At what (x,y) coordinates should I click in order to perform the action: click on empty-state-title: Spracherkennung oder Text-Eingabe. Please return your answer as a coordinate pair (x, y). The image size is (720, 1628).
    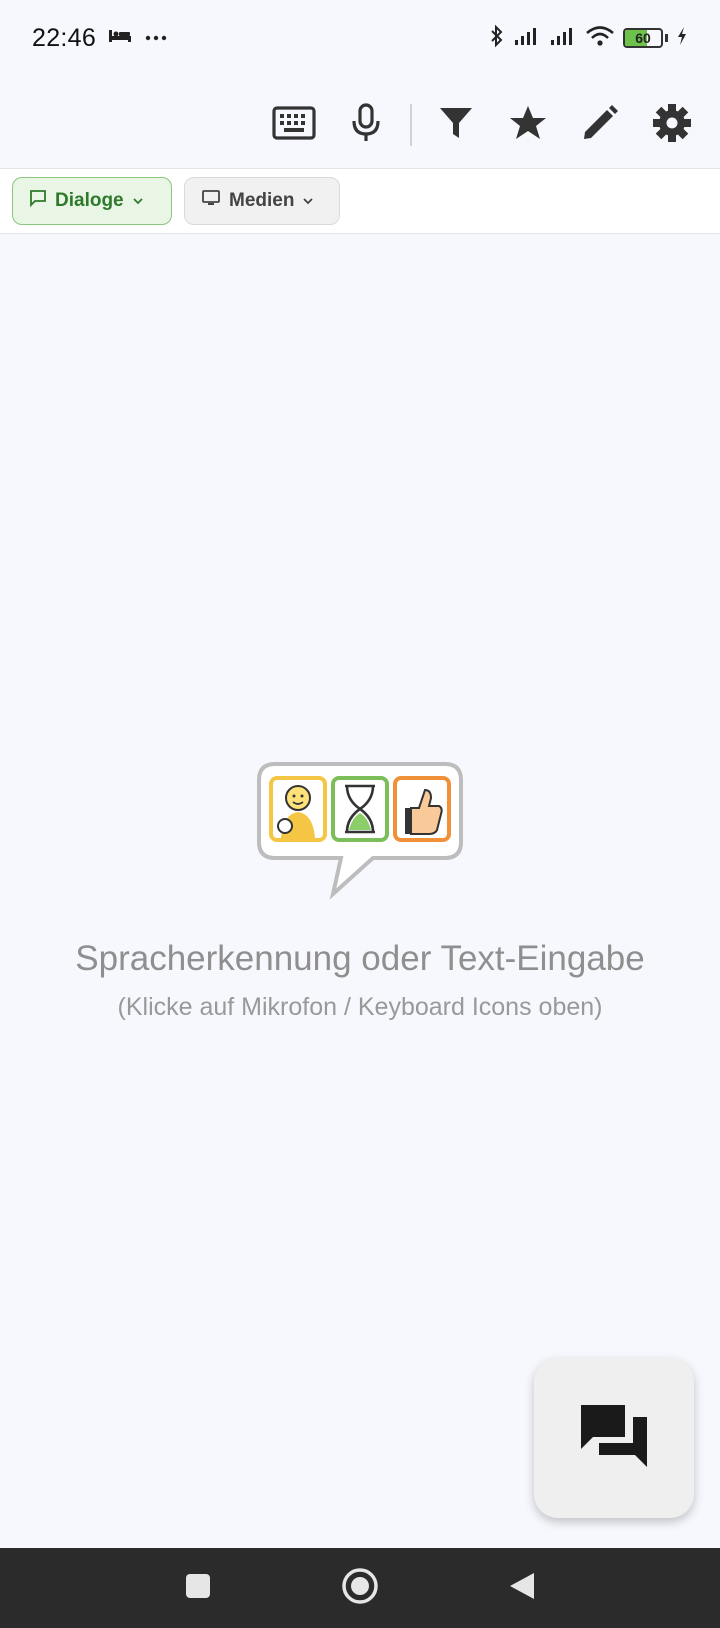
    Looking at the image, I should click on (360, 958).